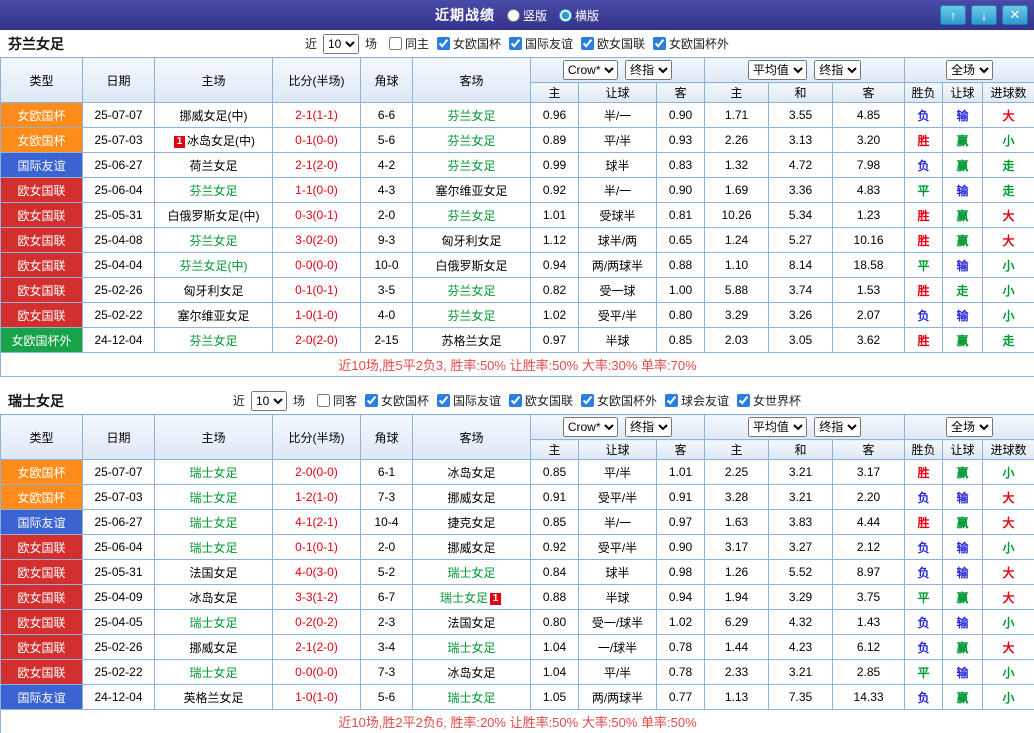  What do you see at coordinates (801, 340) in the screenshot?
I see `euro-draw-odds: 3.05` at bounding box center [801, 340].